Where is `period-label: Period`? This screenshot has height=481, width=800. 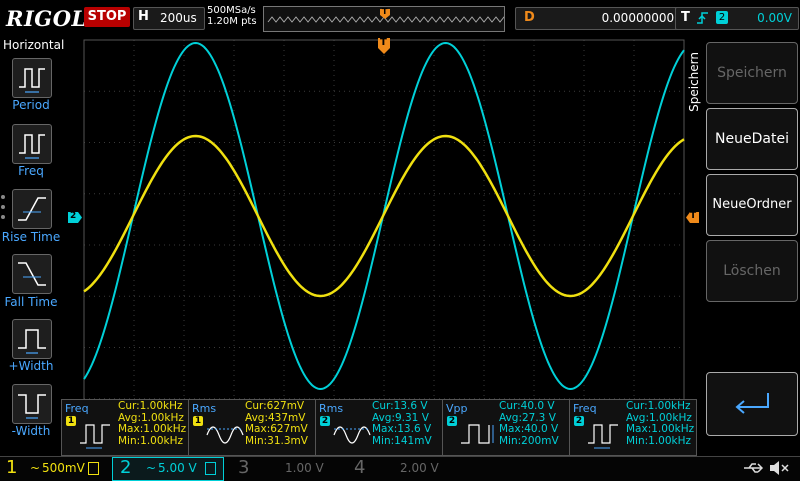 period-label: Period is located at coordinates (31, 105).